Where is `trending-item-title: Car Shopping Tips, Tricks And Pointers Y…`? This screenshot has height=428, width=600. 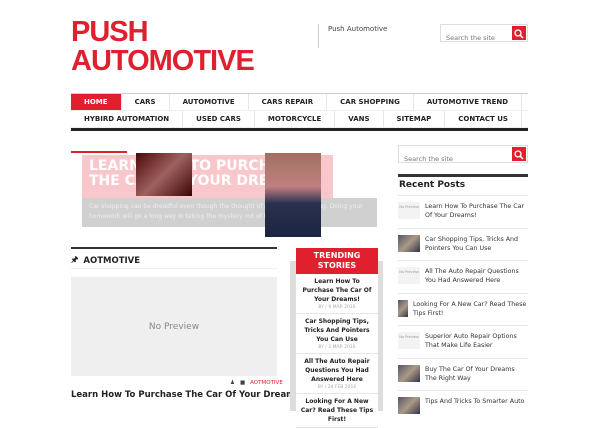 trending-item-title: Car Shopping Tips, Tricks And Pointers Y… is located at coordinates (337, 330).